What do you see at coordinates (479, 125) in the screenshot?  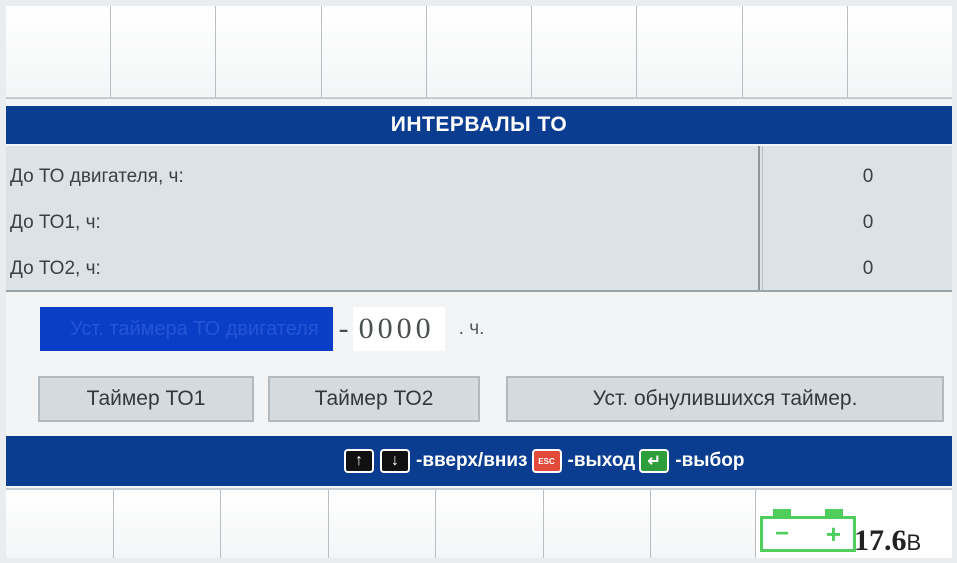 I see `page-title: ИНТЕРВАЛЫ ТО` at bounding box center [479, 125].